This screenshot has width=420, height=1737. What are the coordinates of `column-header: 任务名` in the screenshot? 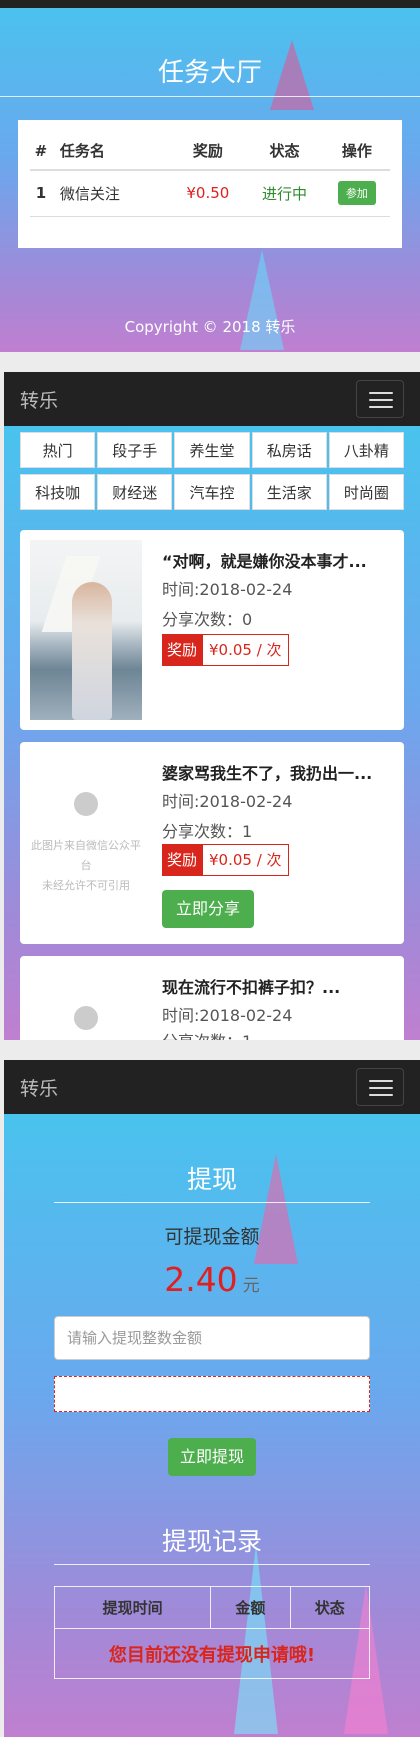 It's located at (111, 151).